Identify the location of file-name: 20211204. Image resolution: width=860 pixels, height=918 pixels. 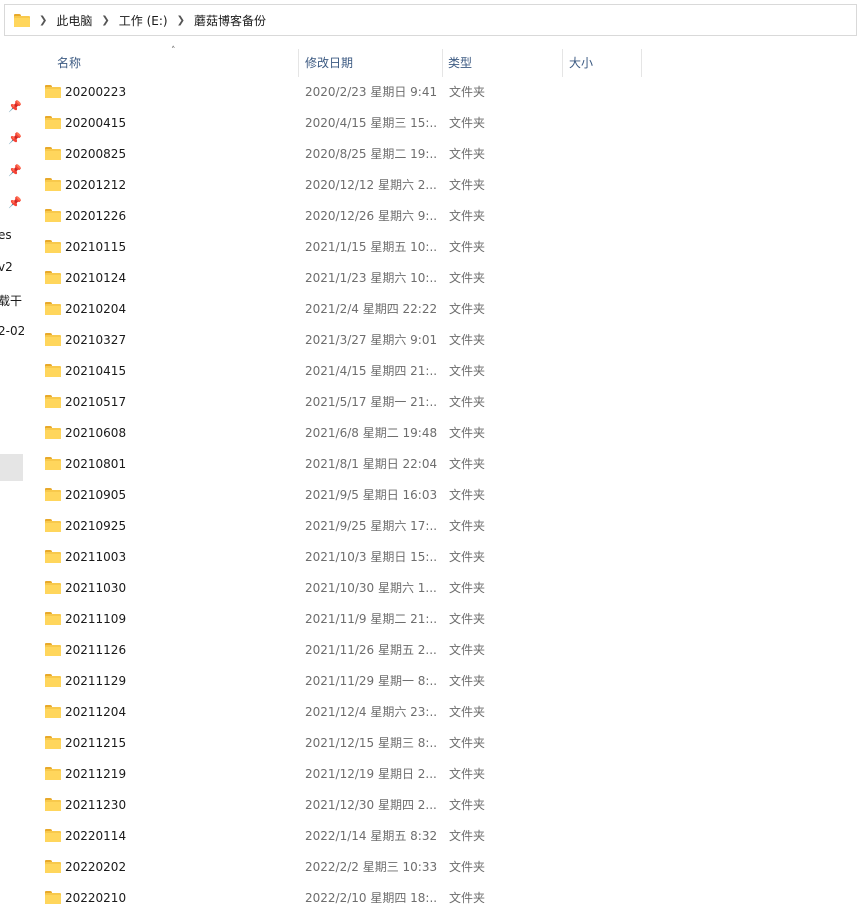
(95, 712).